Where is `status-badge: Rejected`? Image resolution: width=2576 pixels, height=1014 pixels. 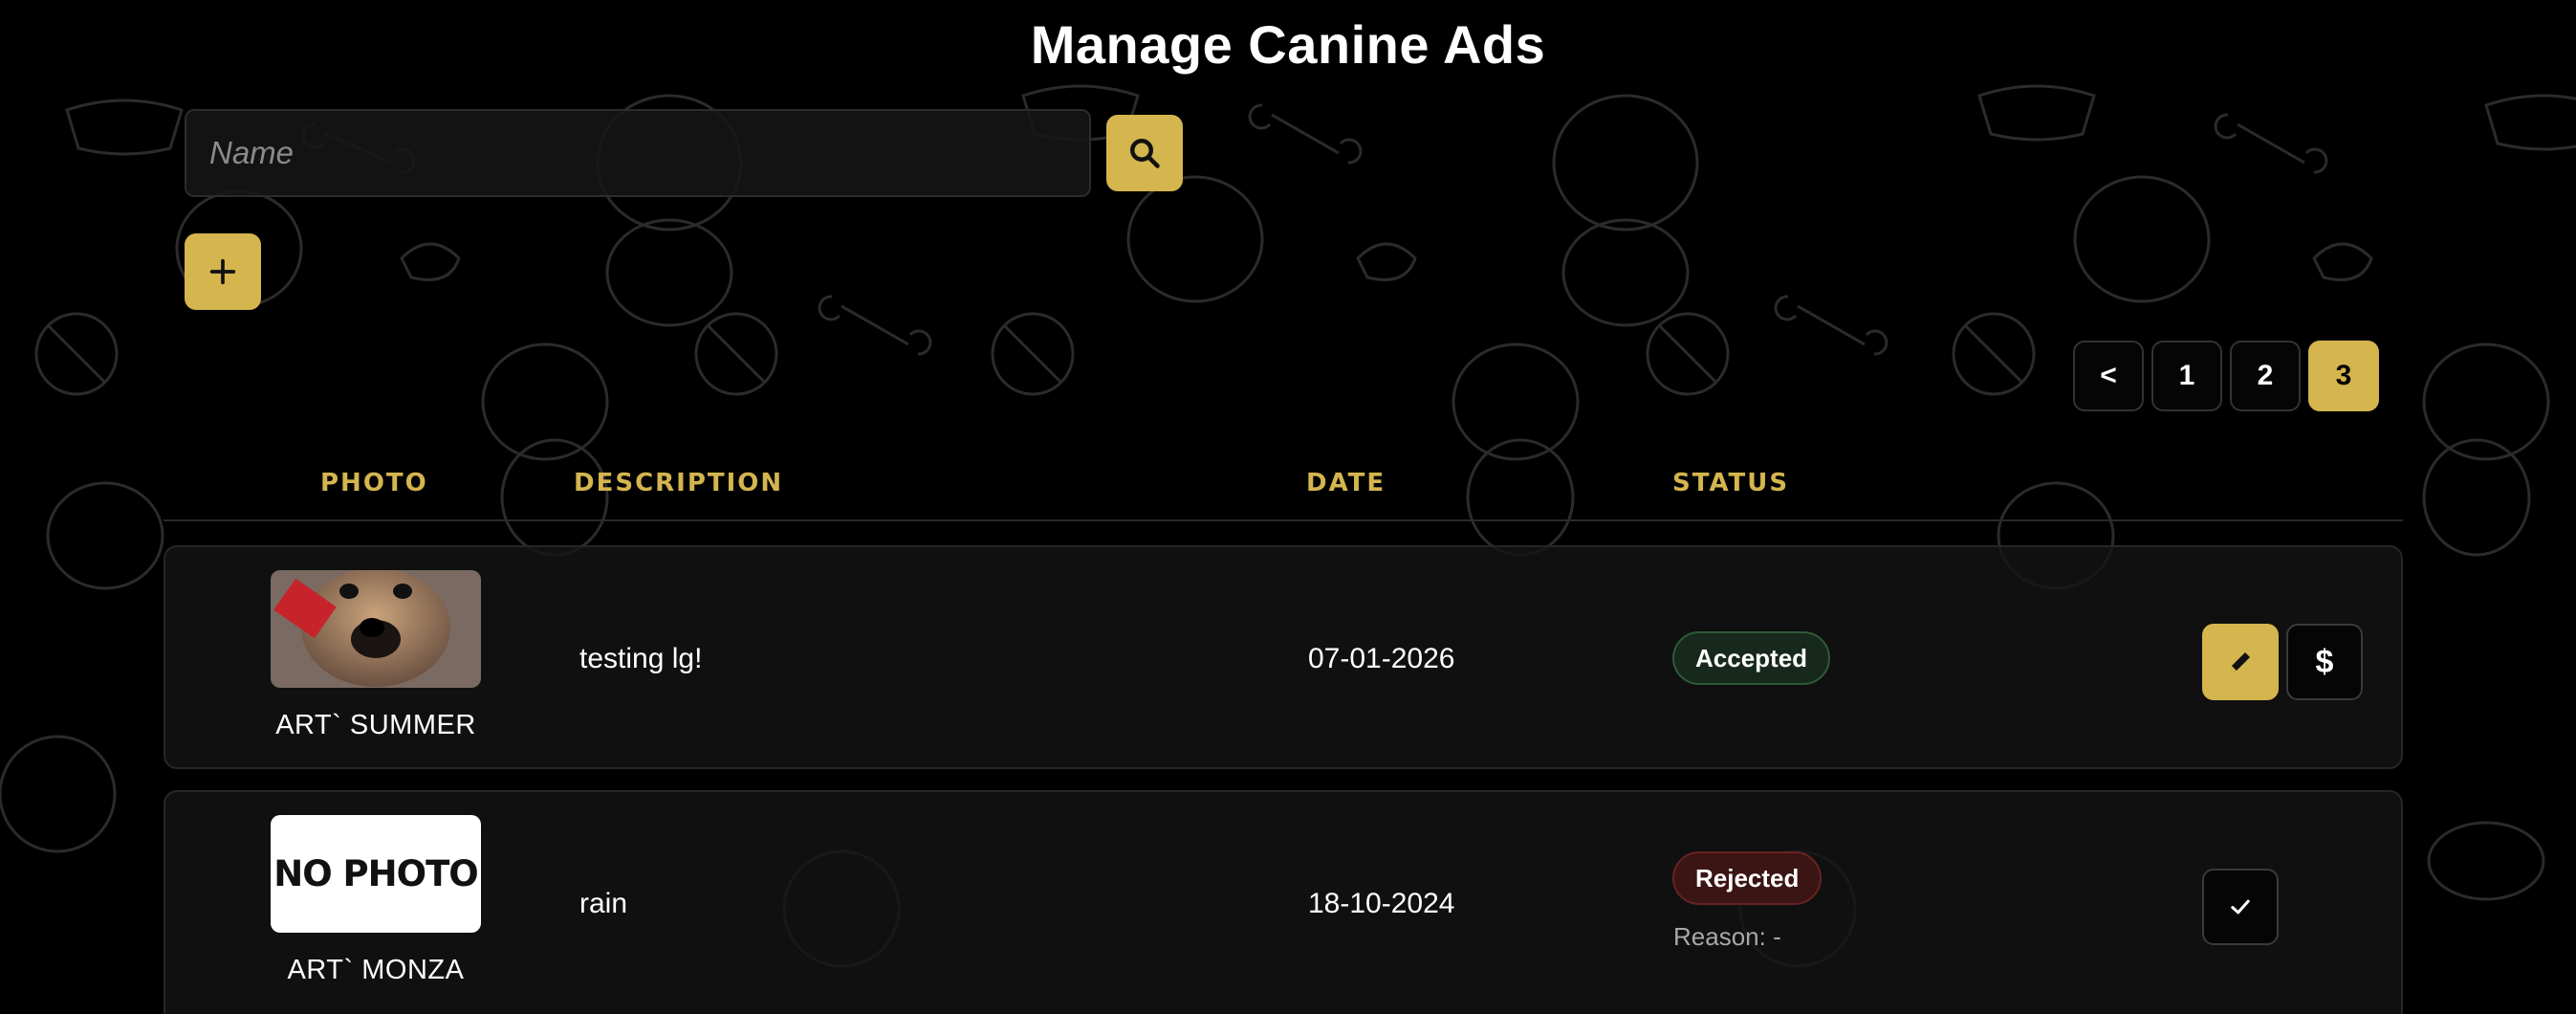 status-badge: Rejected is located at coordinates (1747, 878).